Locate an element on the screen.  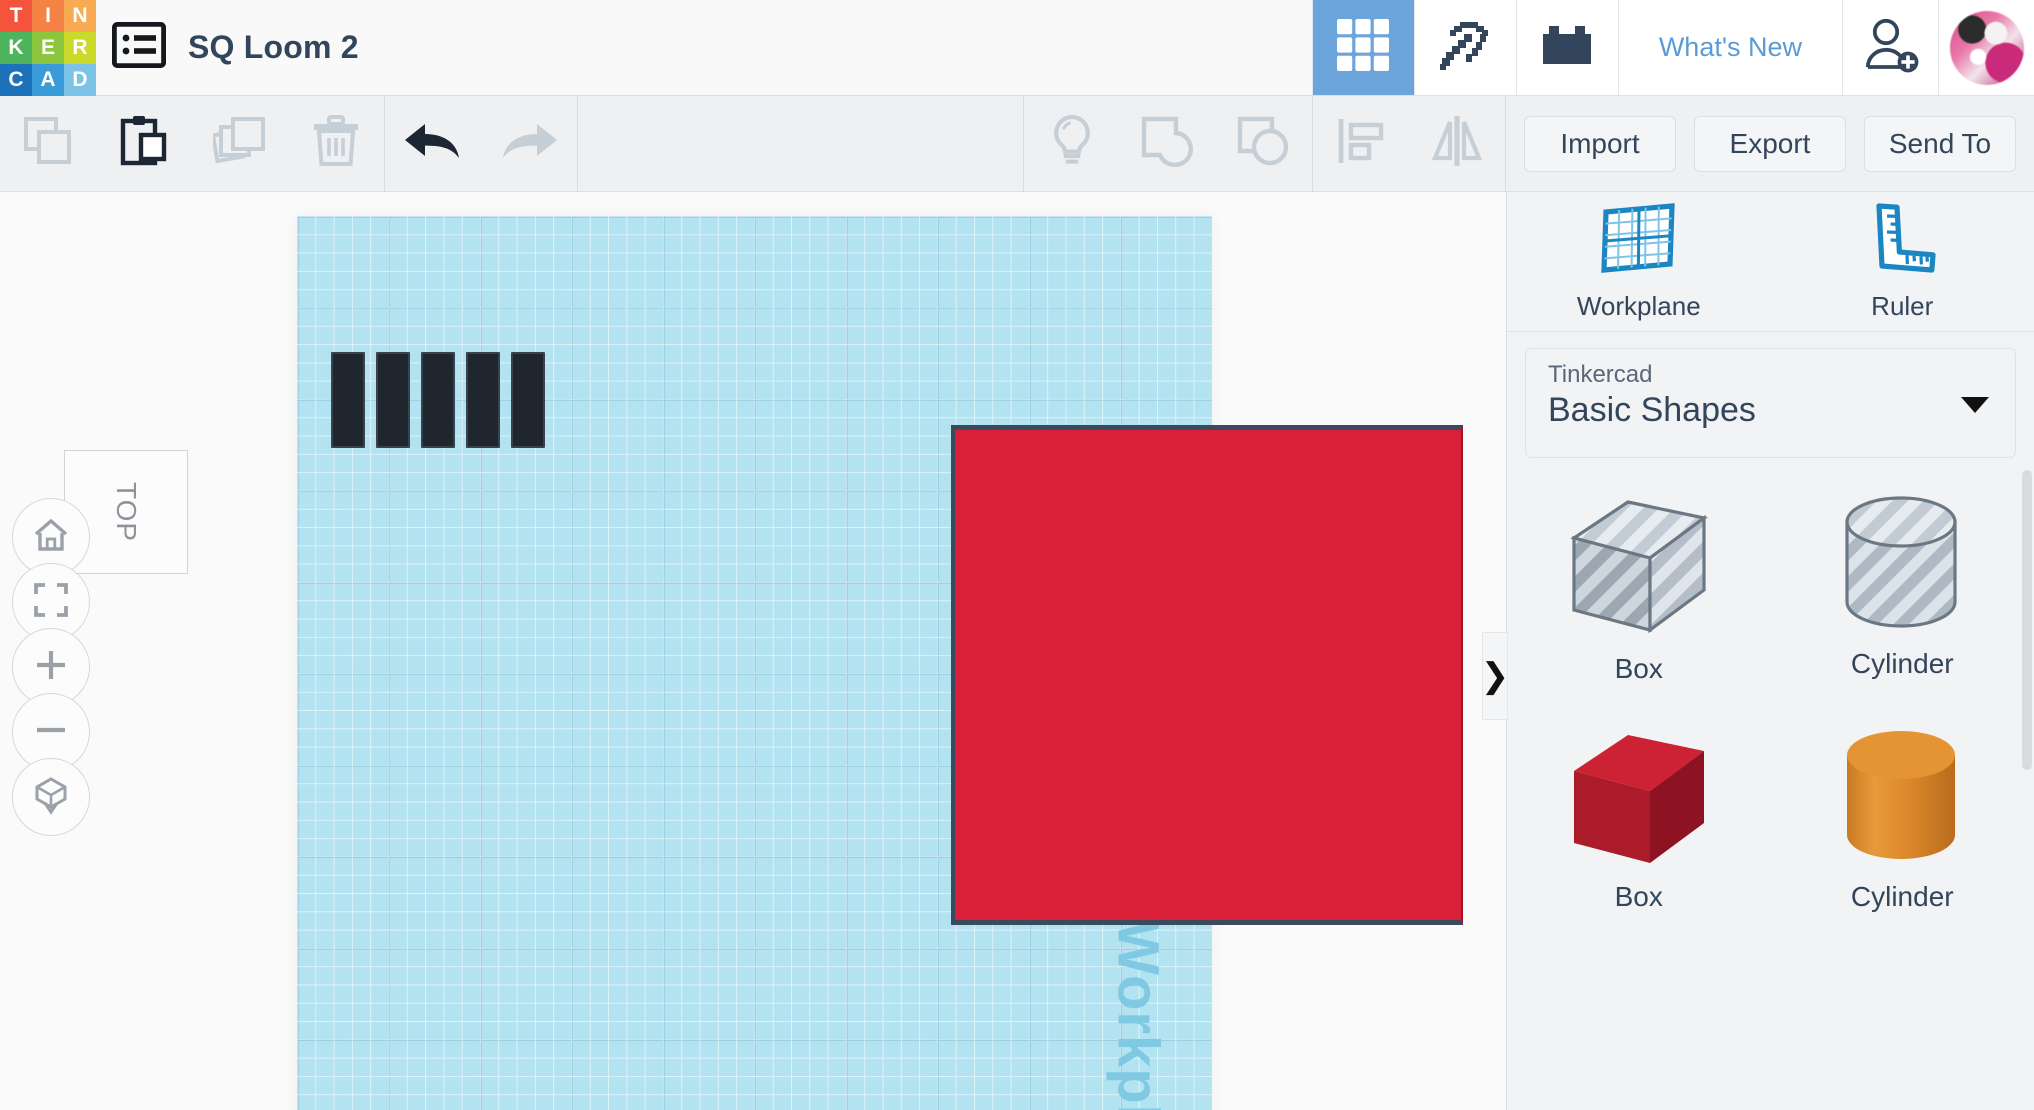
workplane-watermark: Workplane is located at coordinates (1138, 1015).